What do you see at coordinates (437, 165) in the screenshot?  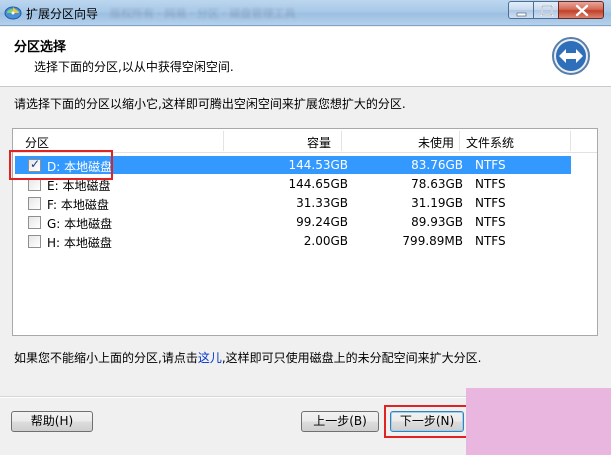 I see `partition-unused: 83.76GB` at bounding box center [437, 165].